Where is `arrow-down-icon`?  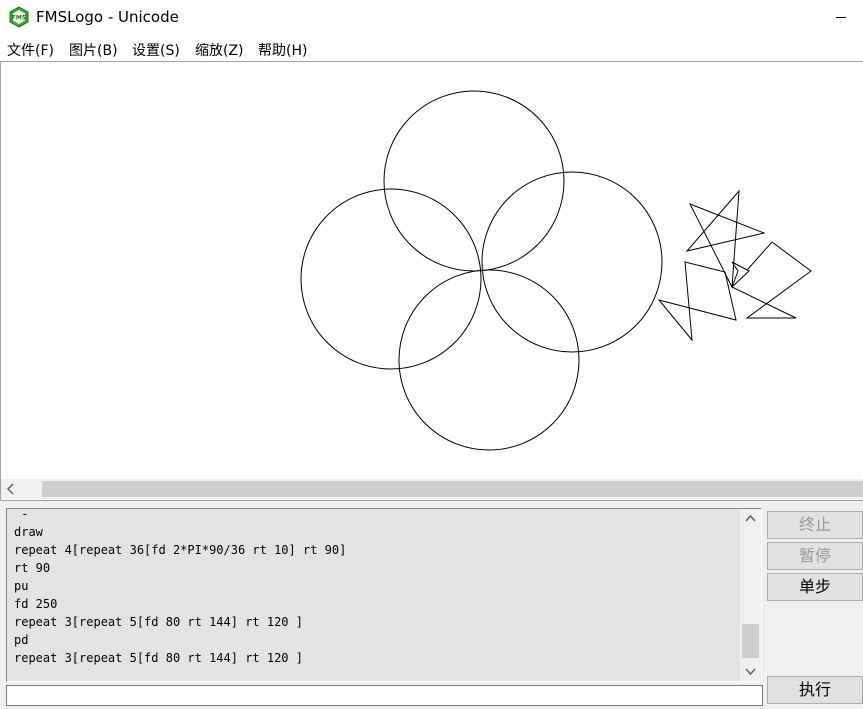
arrow-down-icon is located at coordinates (750, 671).